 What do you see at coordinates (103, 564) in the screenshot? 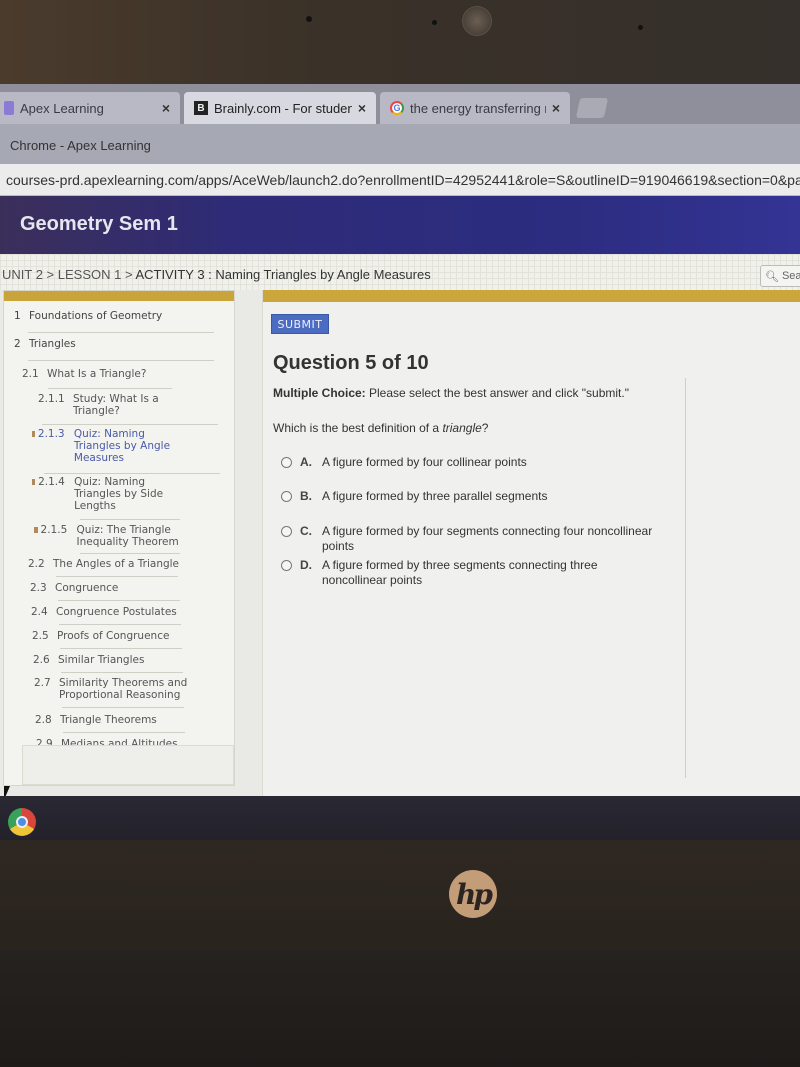
I see `toc-lesson-2-2: 2.2 The Angles of a Triangle` at bounding box center [103, 564].